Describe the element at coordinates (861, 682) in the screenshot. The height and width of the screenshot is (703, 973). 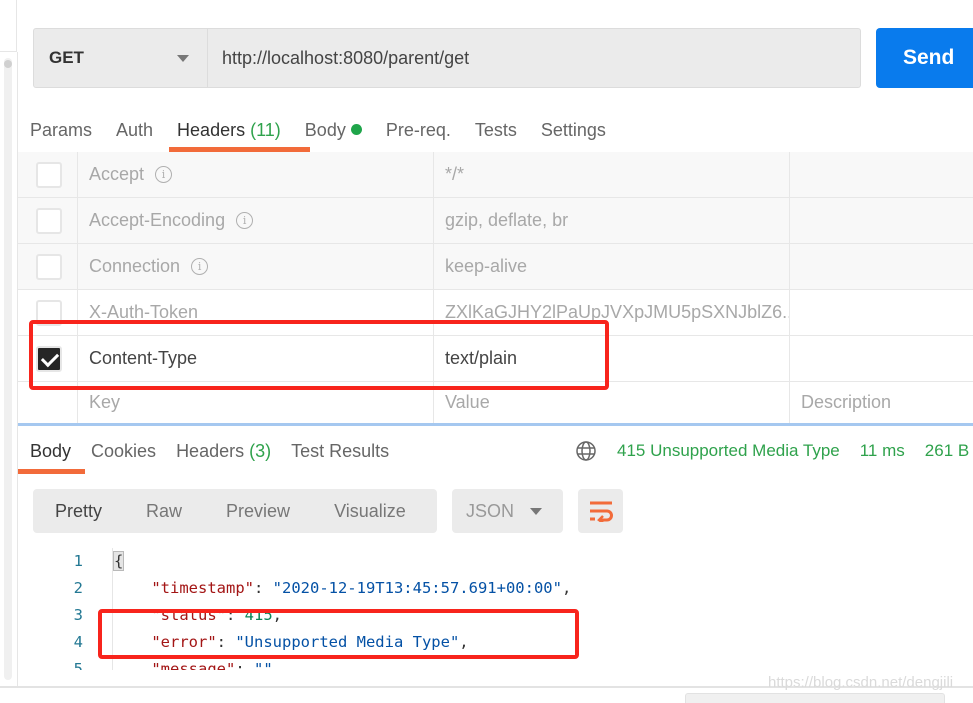
I see `watermark: https://blog.csdn.net/dengjili` at that location.